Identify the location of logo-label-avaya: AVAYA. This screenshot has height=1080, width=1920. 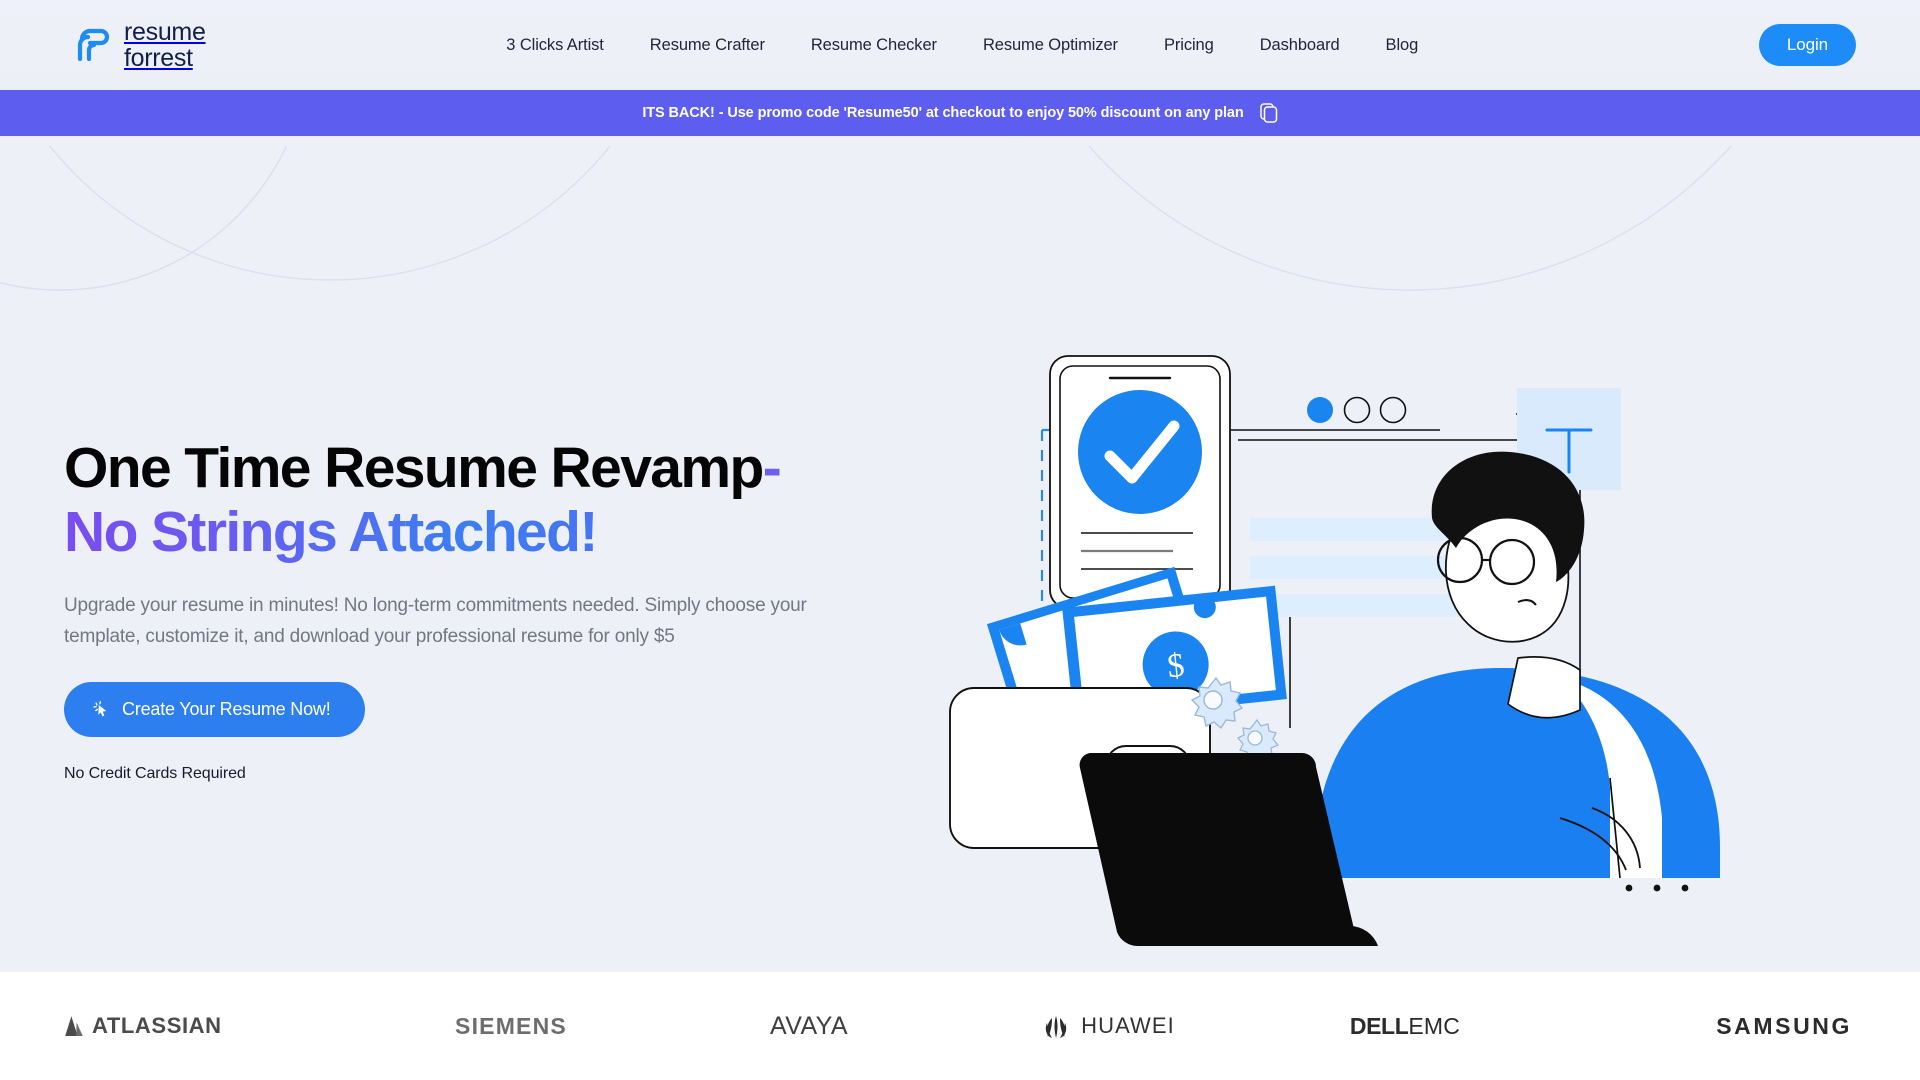
(809, 1025).